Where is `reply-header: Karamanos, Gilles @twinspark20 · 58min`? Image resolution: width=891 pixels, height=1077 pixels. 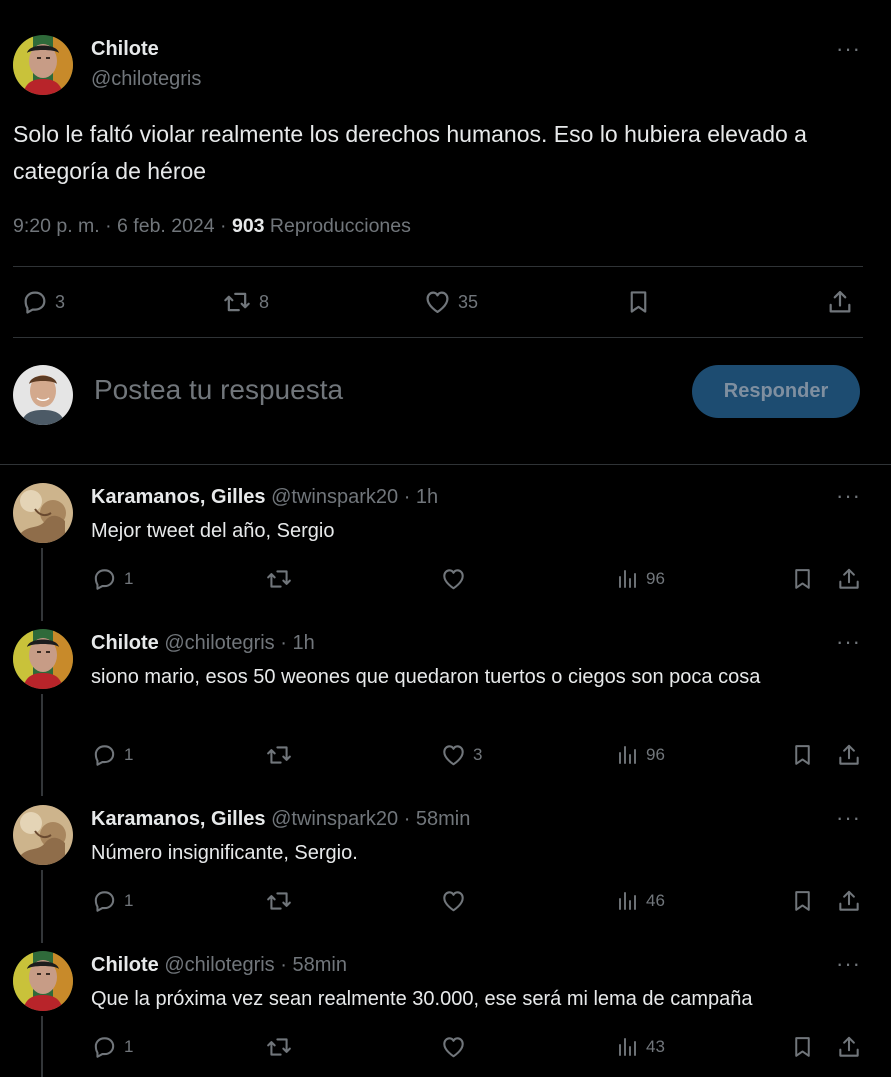 reply-header: Karamanos, Gilles @twinspark20 · 58min is located at coordinates (280, 819).